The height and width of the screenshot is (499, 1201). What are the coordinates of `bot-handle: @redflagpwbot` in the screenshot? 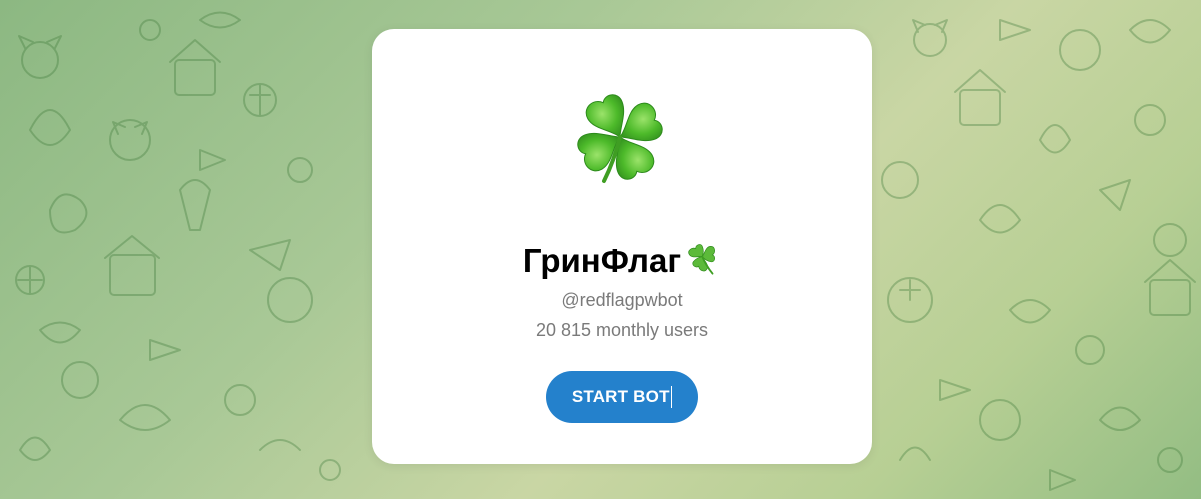 It's located at (622, 300).